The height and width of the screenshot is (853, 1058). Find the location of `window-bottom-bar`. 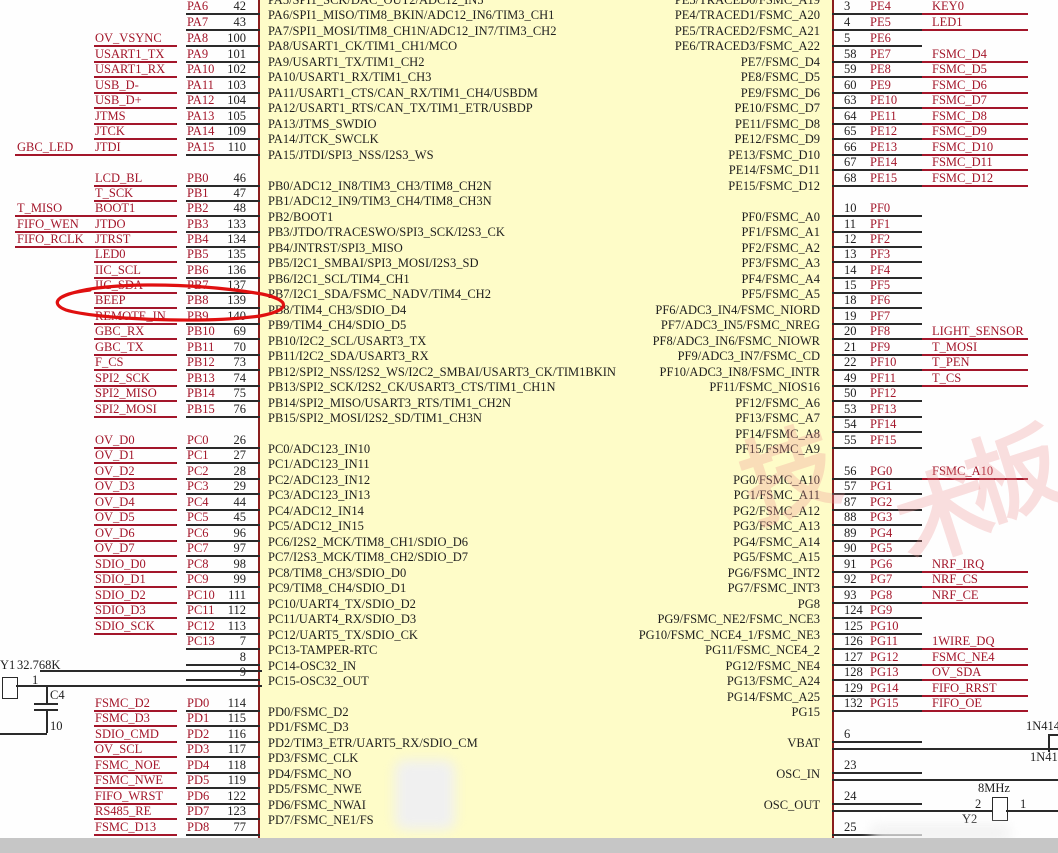

window-bottom-bar is located at coordinates (529, 845).